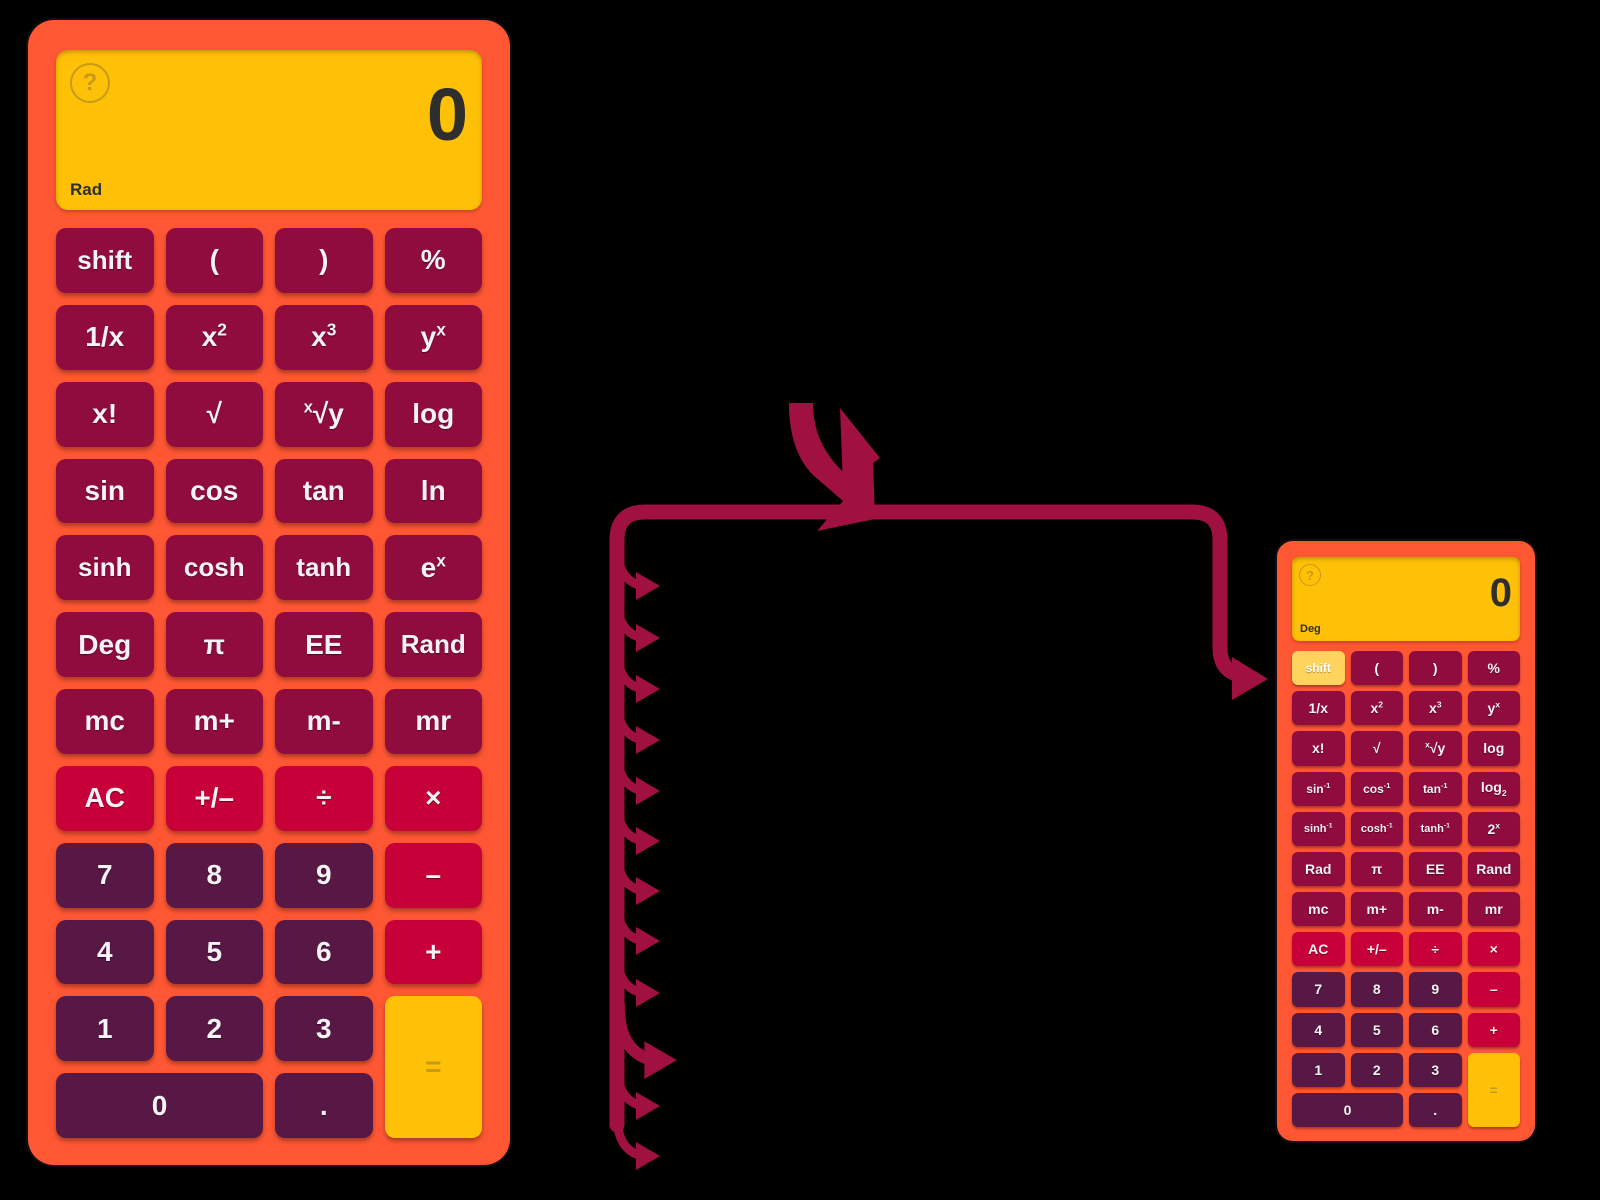  What do you see at coordinates (1493, 788) in the screenshot?
I see `key-log2: log2` at bounding box center [1493, 788].